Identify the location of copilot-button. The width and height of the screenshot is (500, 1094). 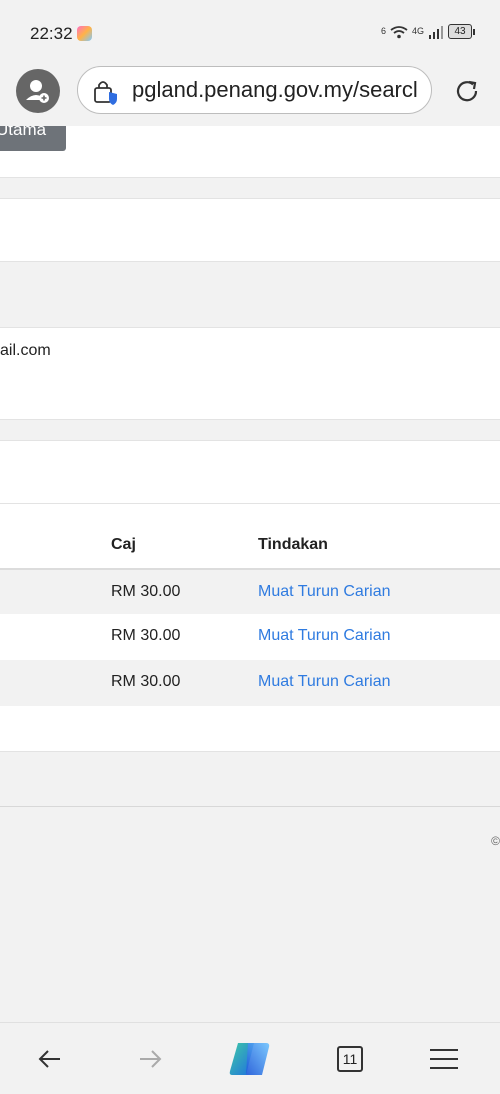
(250, 1059).